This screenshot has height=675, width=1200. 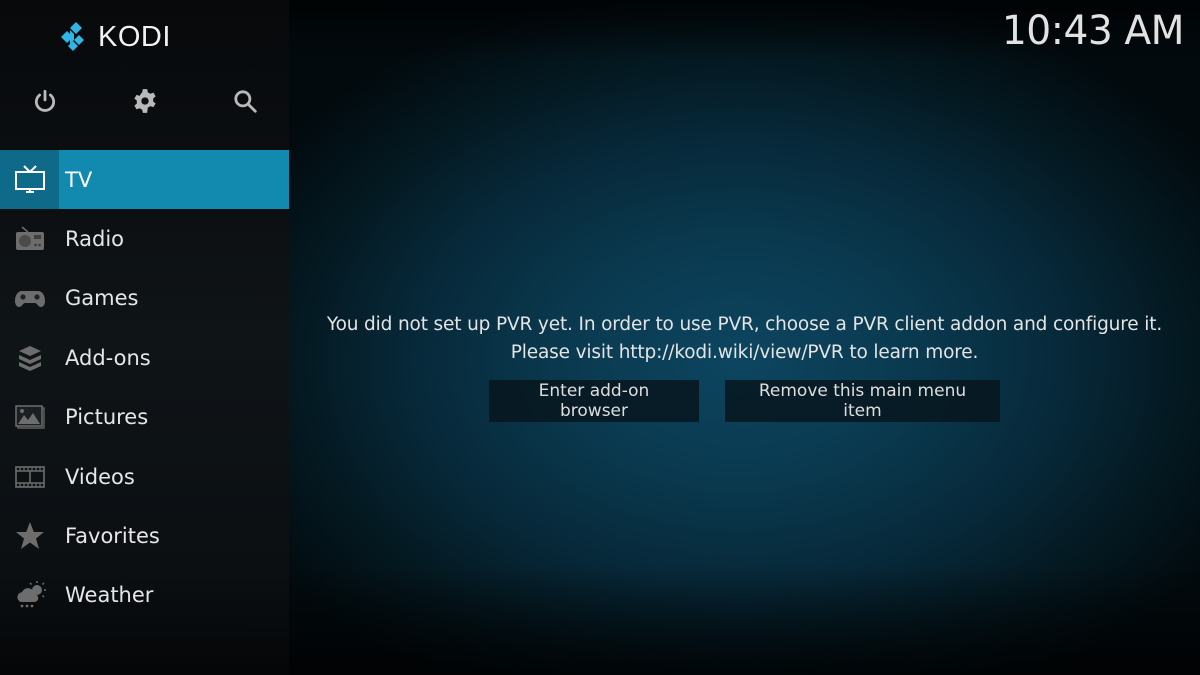 I want to click on star-icon, so click(x=29, y=536).